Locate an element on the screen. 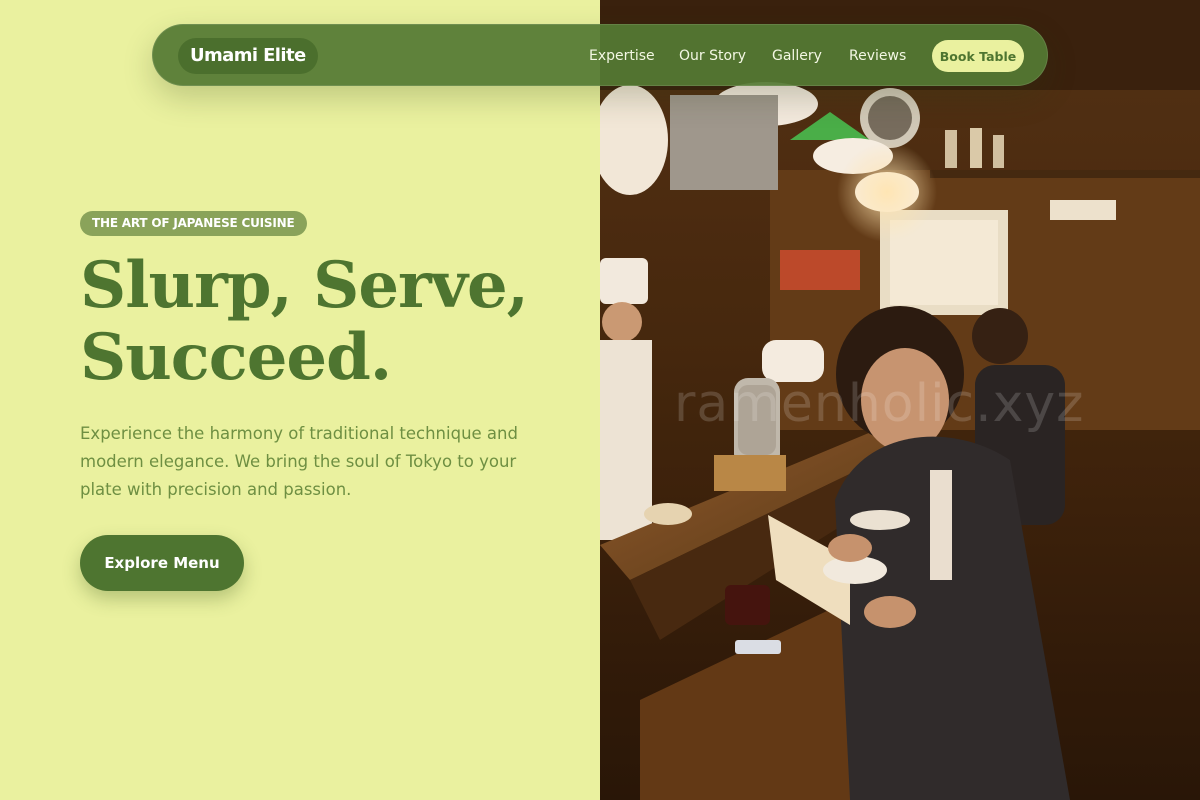  brand-logo: Umami Elite is located at coordinates (248, 56).